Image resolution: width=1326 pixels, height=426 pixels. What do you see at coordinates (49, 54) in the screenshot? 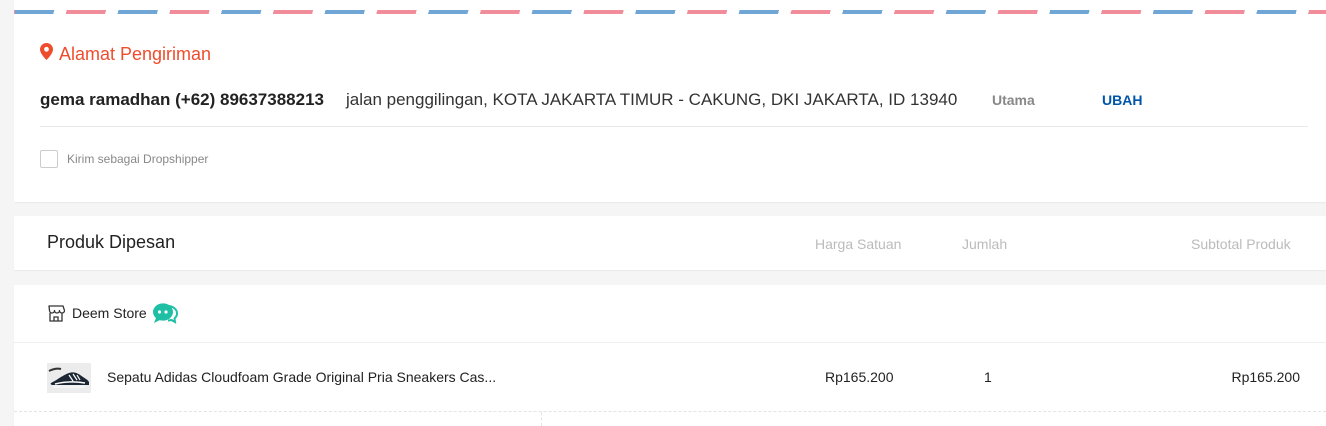
I see `location-pin-icon` at bounding box center [49, 54].